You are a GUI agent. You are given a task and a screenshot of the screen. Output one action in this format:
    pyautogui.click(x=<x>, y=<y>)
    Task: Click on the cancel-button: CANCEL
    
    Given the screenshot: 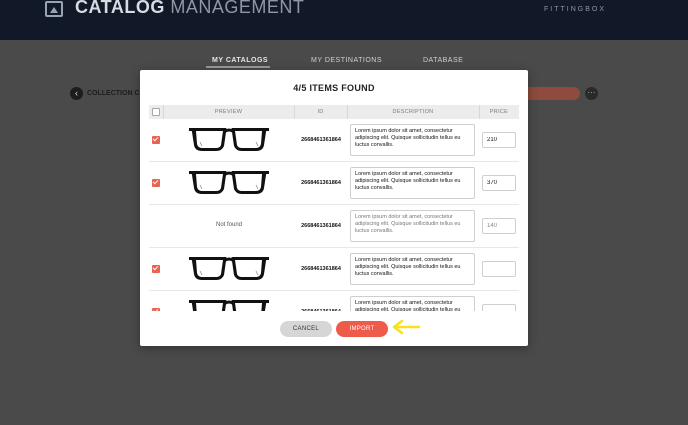 What is the action you would take?
    pyautogui.click(x=306, y=329)
    